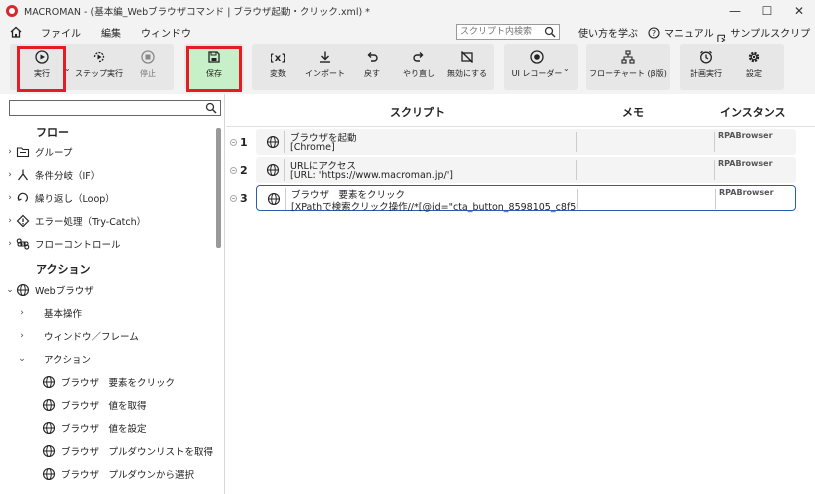 Image resolution: width=815 pixels, height=494 pixels. Describe the element at coordinates (53, 359) in the screenshot. I see `tree-item-actions: ⌄ アクション` at that location.